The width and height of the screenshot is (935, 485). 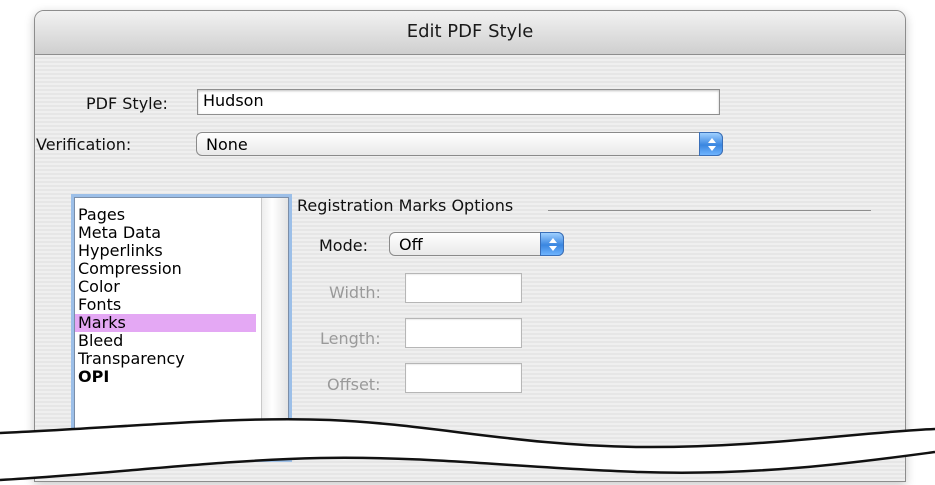 I want to click on torn-edge-overlay, so click(x=467, y=449).